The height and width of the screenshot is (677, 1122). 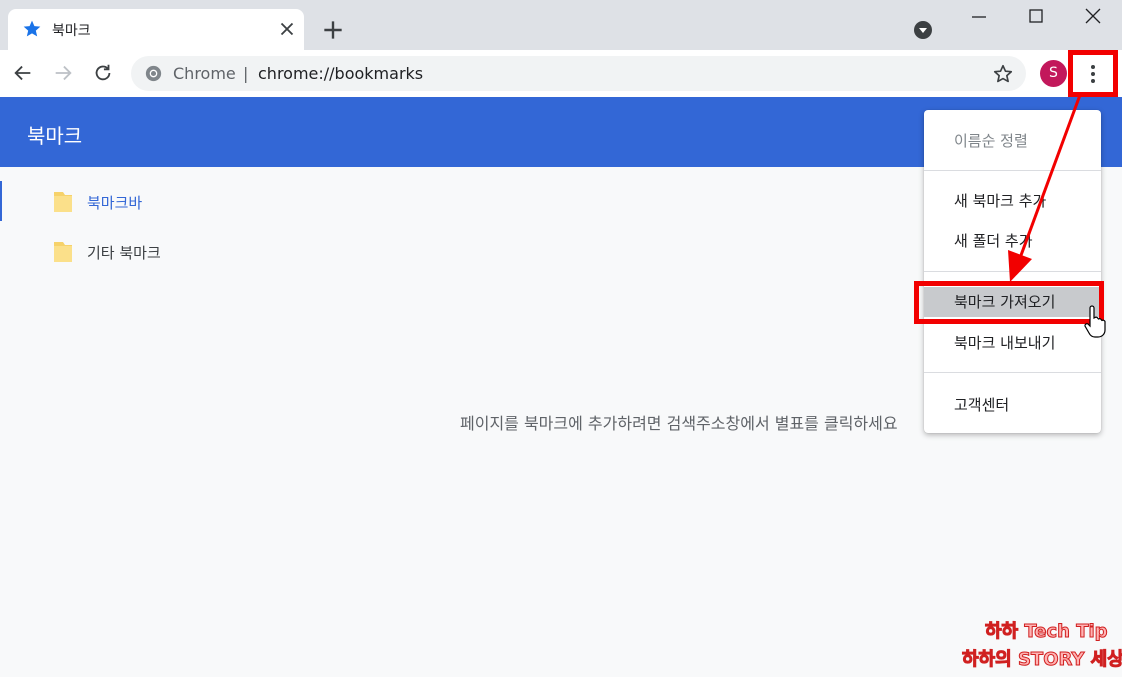 I want to click on menu-item-help-center: 고객센터, so click(x=981, y=404).